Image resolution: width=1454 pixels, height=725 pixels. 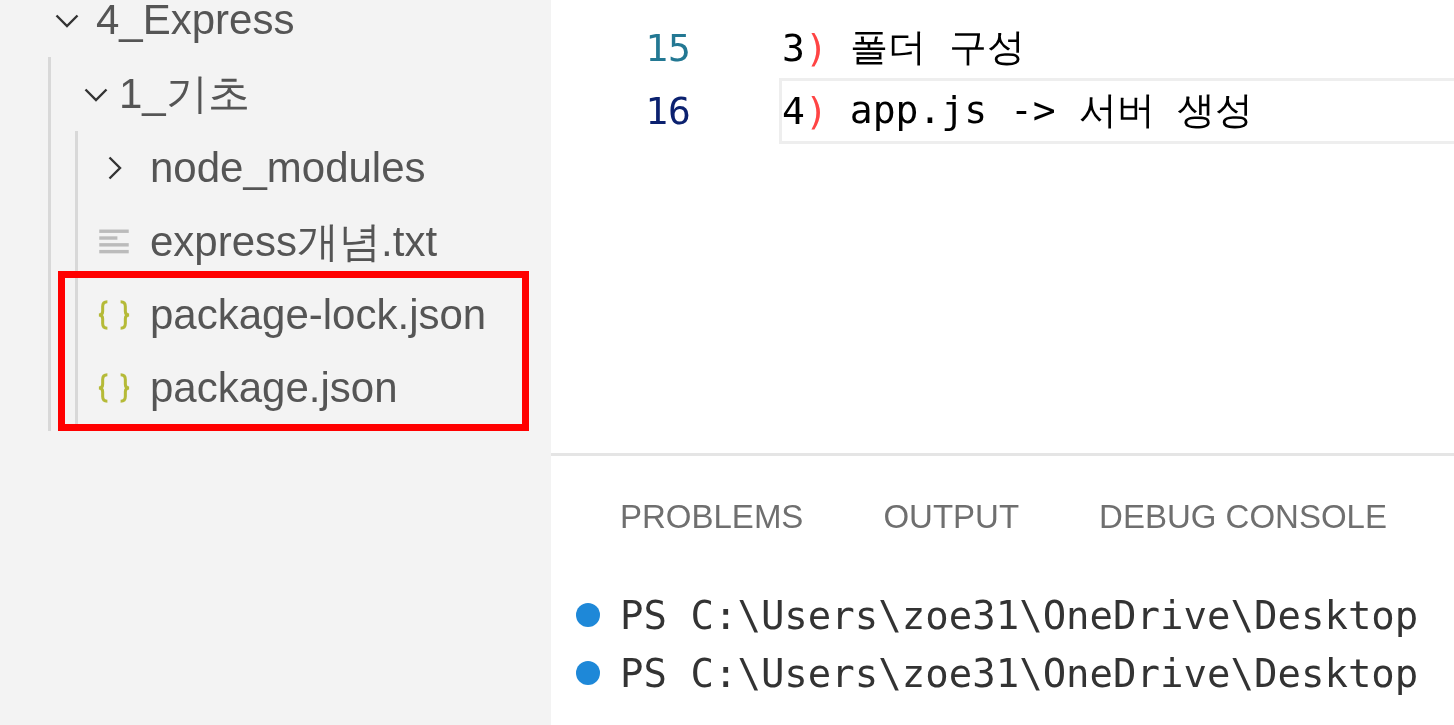 I want to click on panel-tab: PROBLEMS, so click(x=712, y=517).